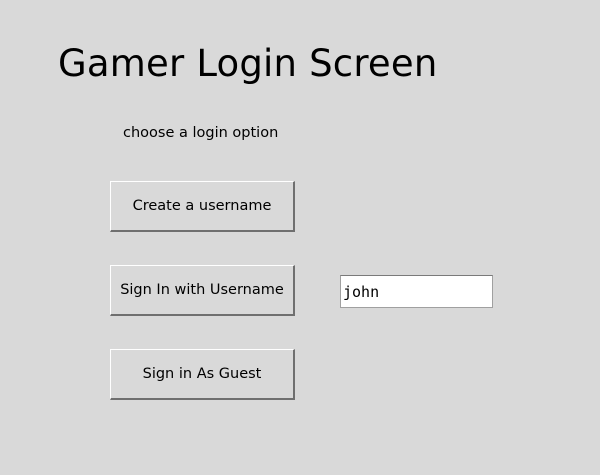 The width and height of the screenshot is (600, 475). Describe the element at coordinates (201, 133) in the screenshot. I see `login-instructions: choose a login option` at that location.